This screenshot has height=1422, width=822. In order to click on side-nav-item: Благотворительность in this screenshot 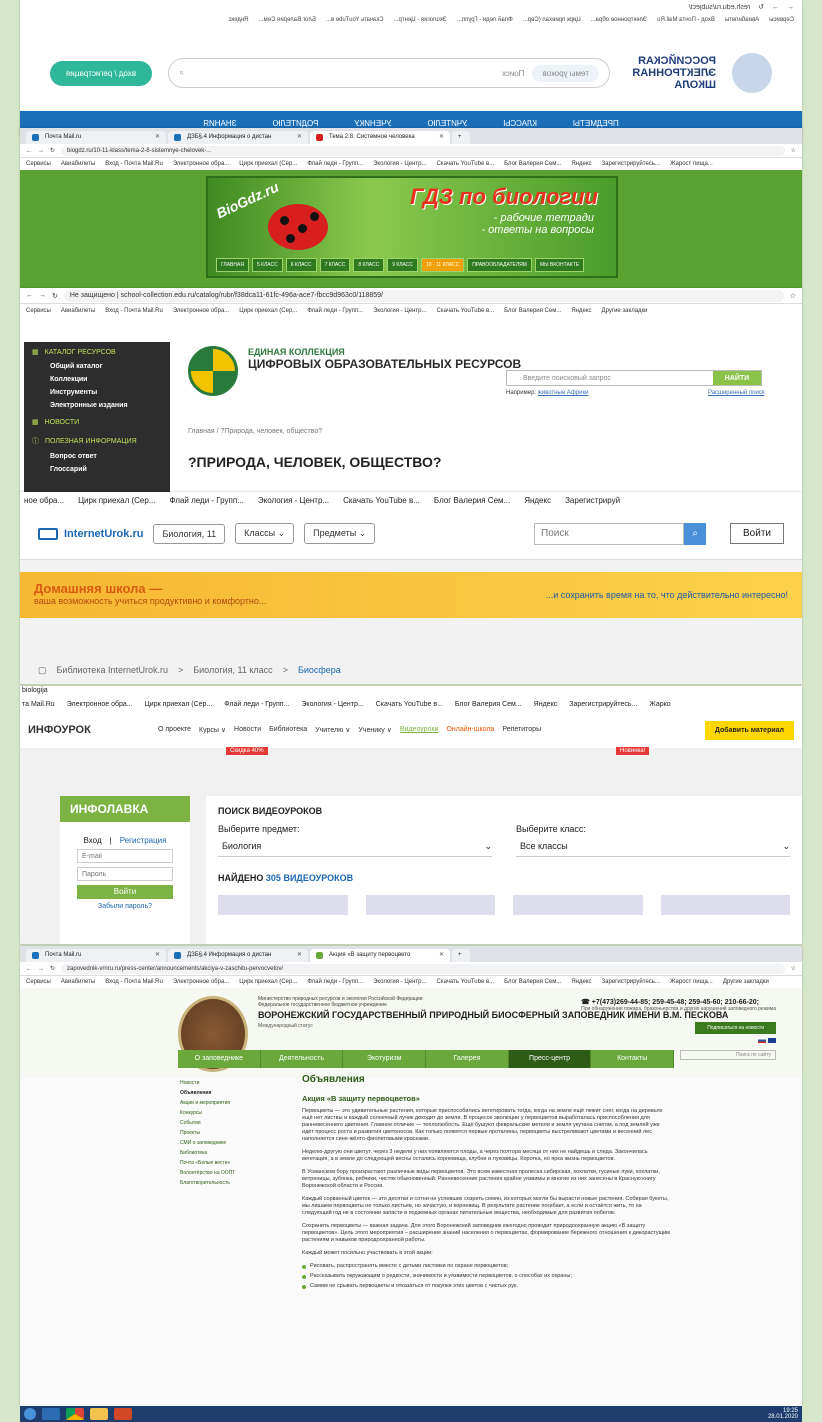, I will do `click(207, 1183)`.